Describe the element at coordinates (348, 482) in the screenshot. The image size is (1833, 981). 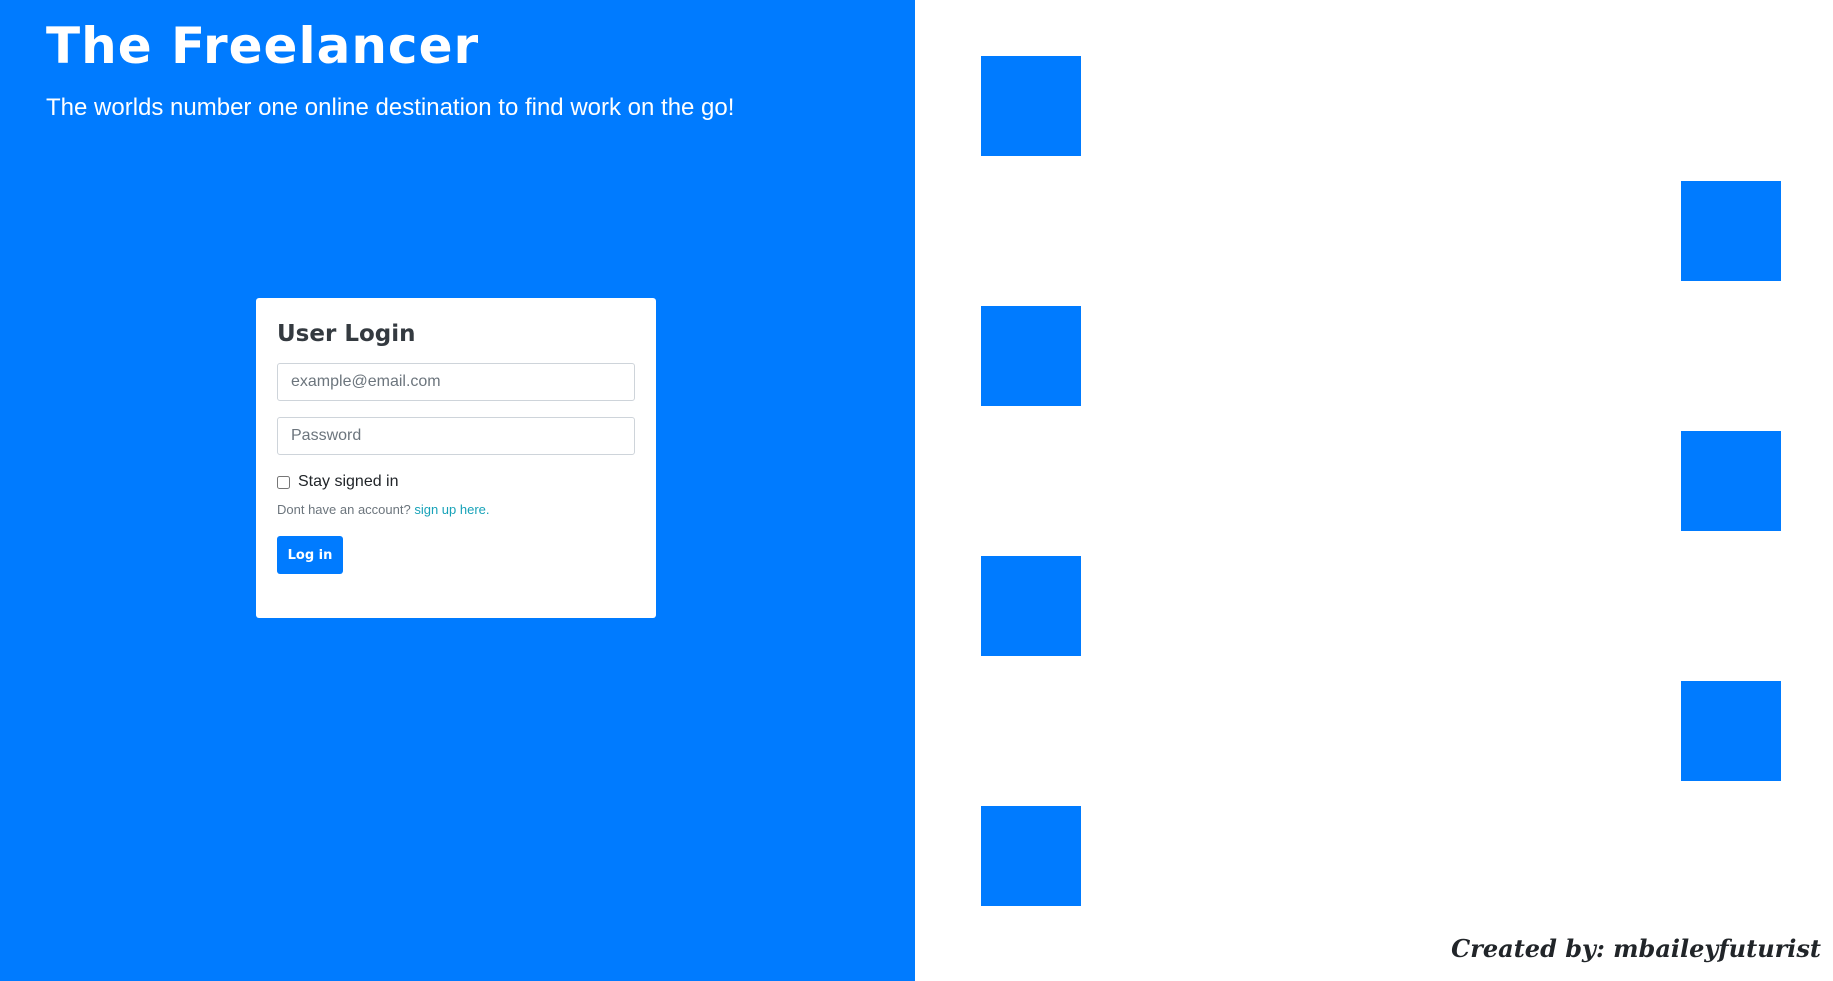
I see `stay-signed-in-label: Stay signed in` at that location.